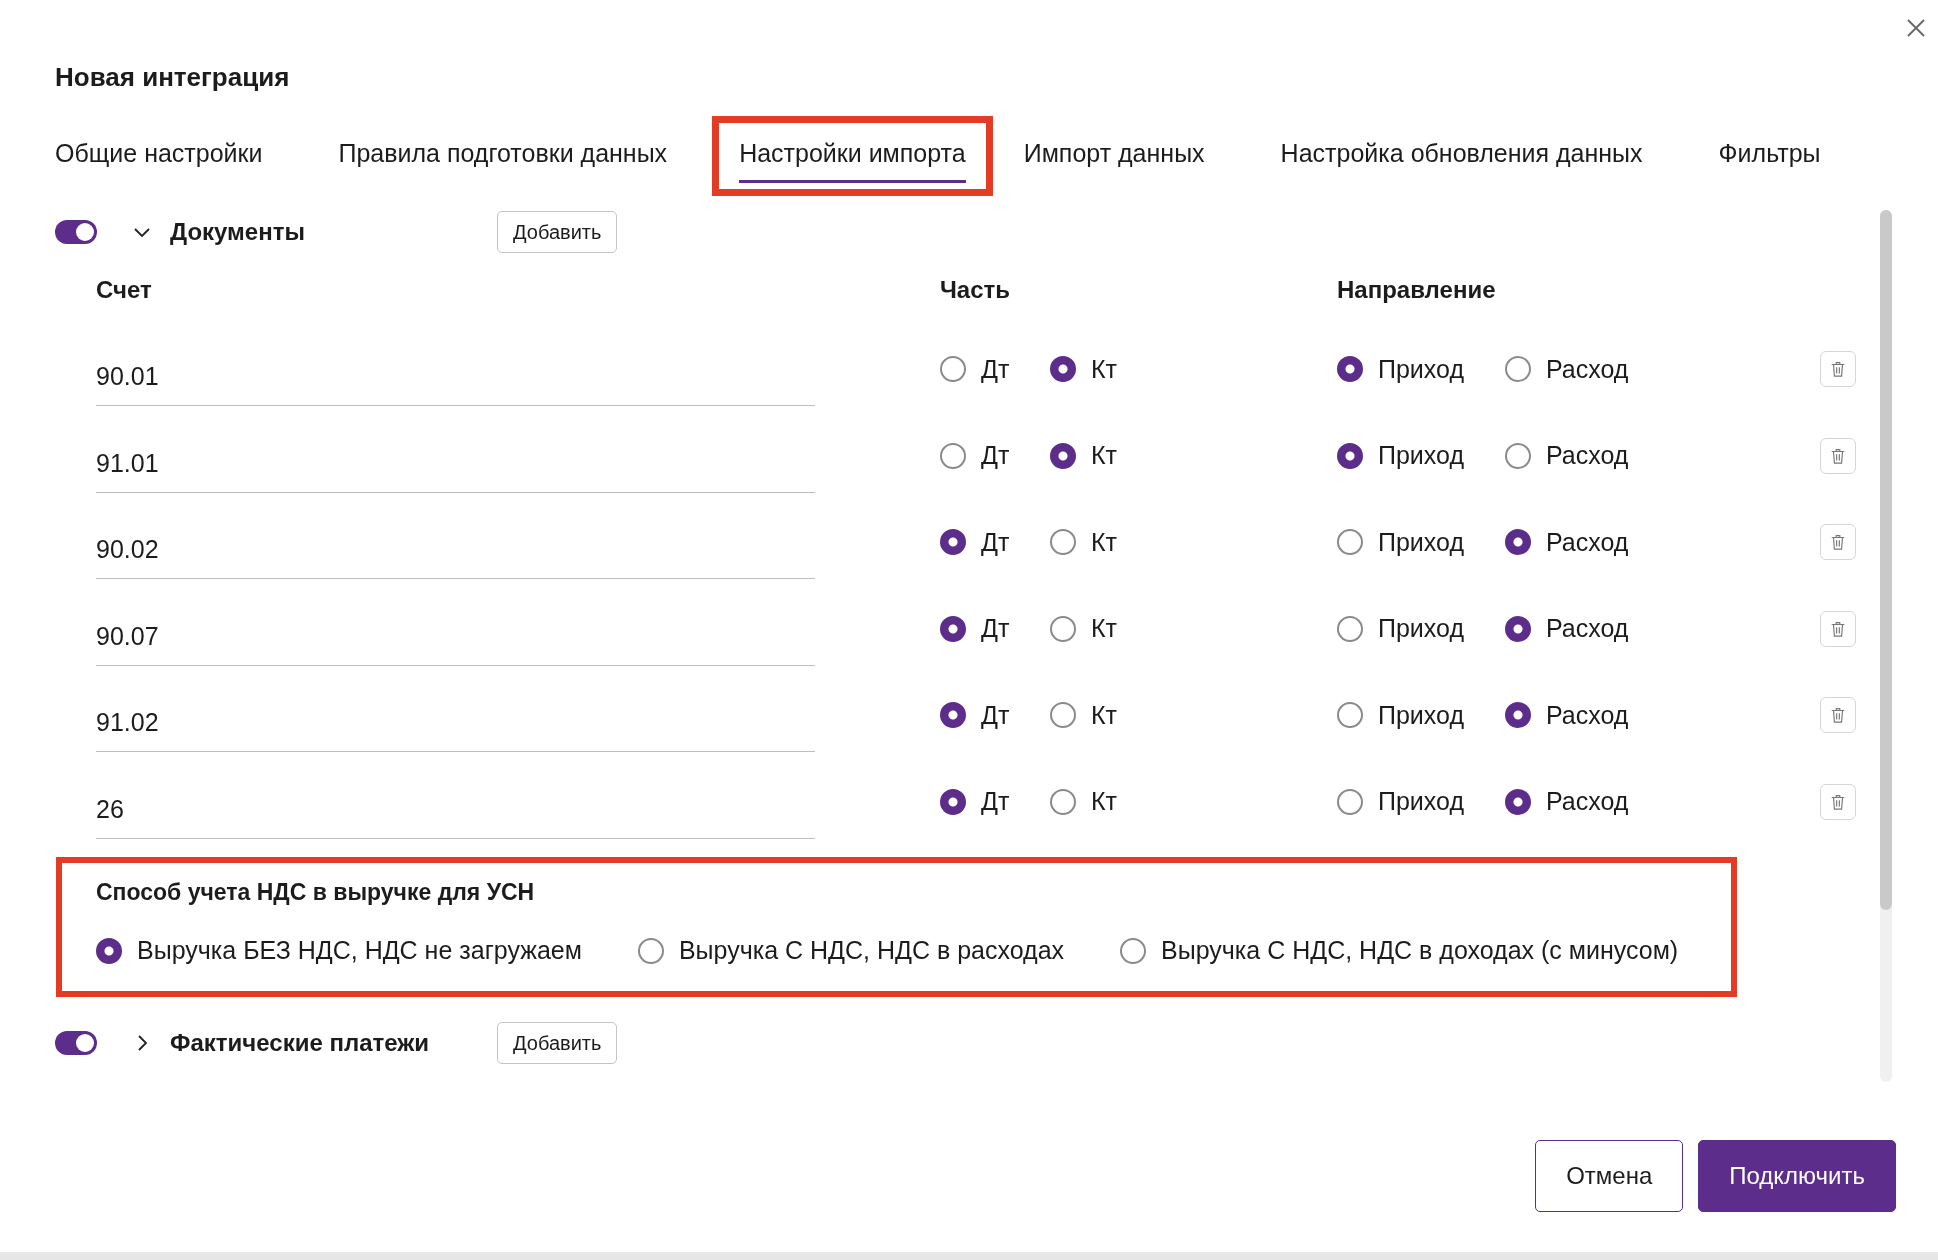 Image resolution: width=1938 pixels, height=1260 pixels. What do you see at coordinates (1114, 156) in the screenshot?
I see `tab: Импорт данных` at bounding box center [1114, 156].